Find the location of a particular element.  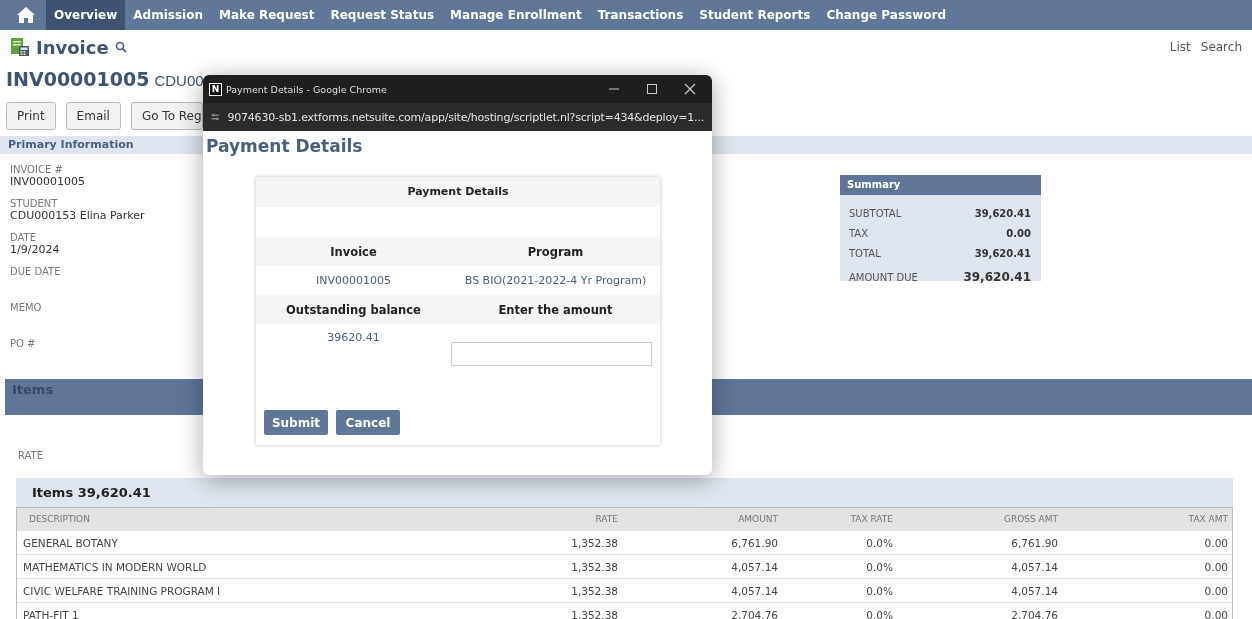

column-header: TAX AMT is located at coordinates (1208, 519).